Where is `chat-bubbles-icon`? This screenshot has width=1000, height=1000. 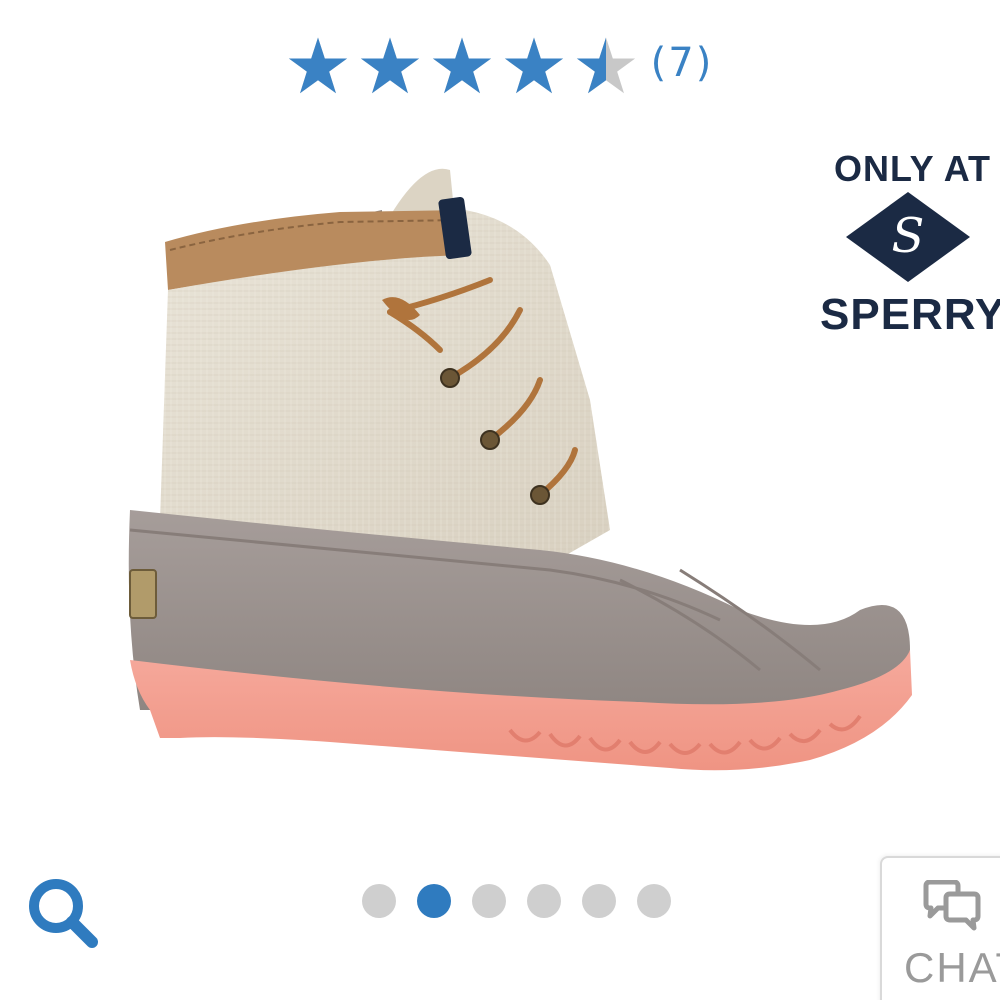
chat-bubbles-icon is located at coordinates (952, 905).